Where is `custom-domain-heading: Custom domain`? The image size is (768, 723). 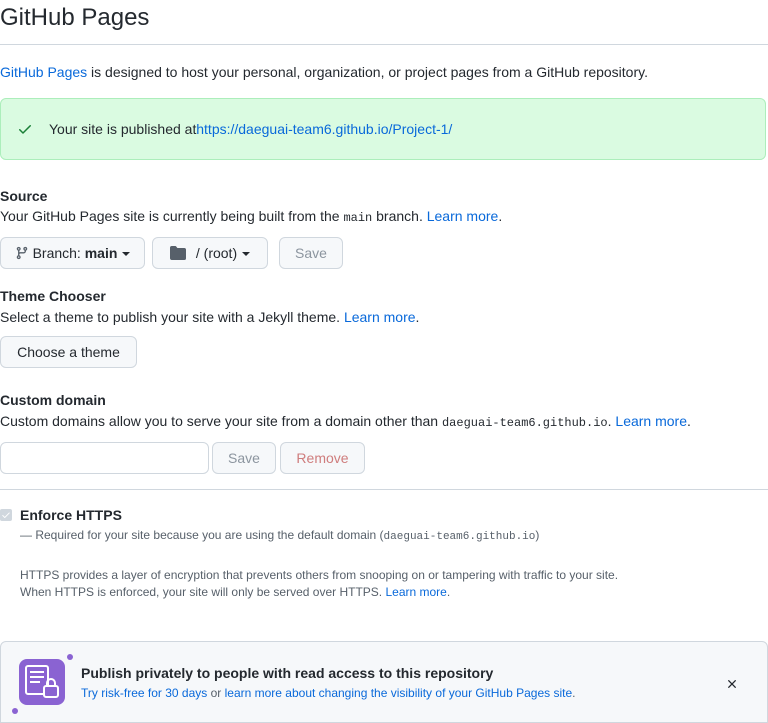
custom-domain-heading: Custom domain is located at coordinates (53, 400).